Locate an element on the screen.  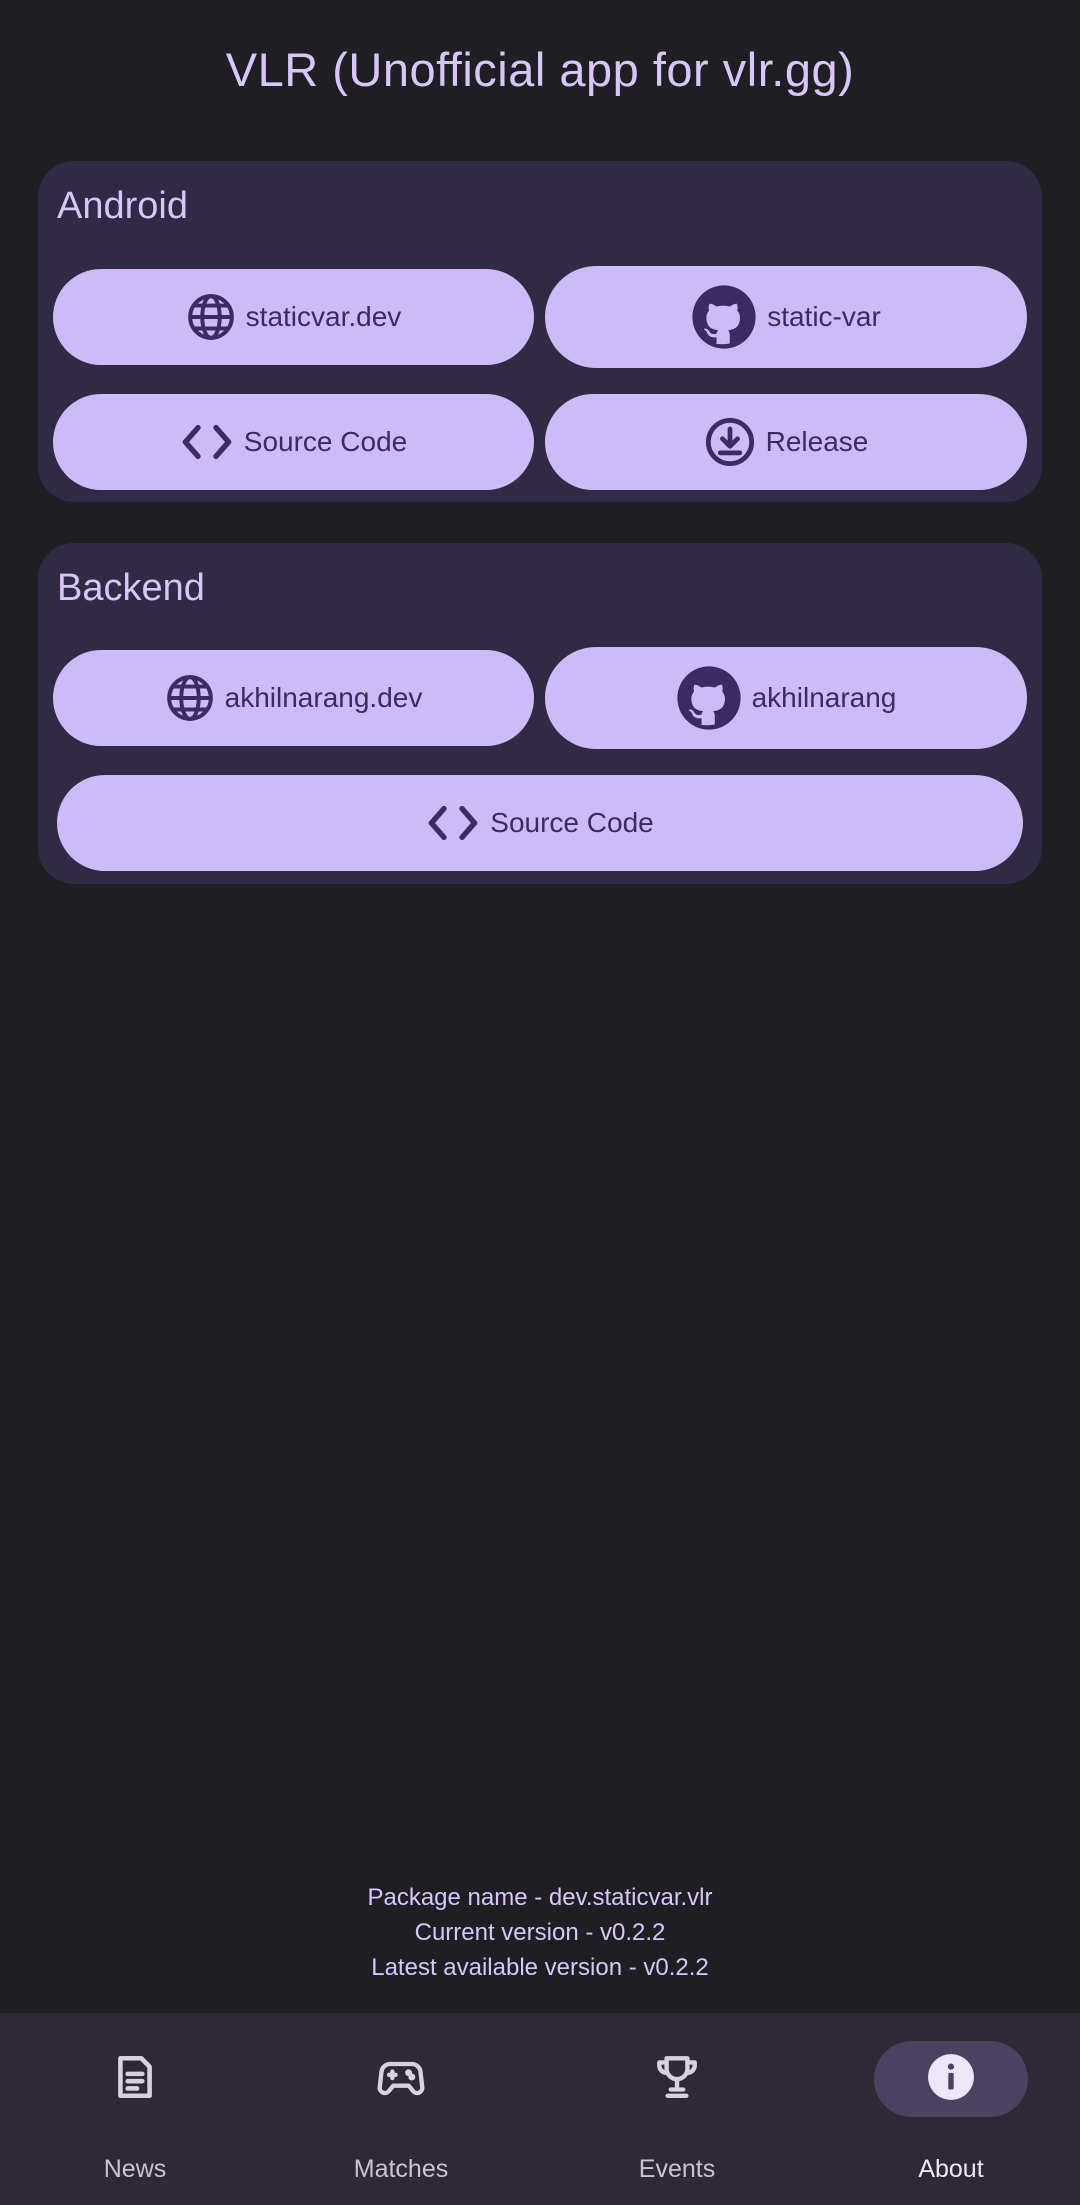
android-github-button: static-var is located at coordinates (786, 317).